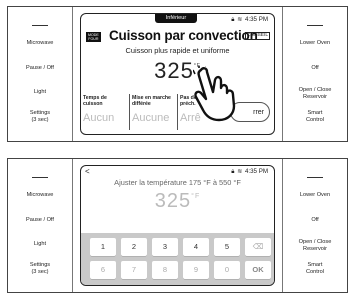  Describe the element at coordinates (165, 247) in the screenshot. I see `key-3: 3` at that location.